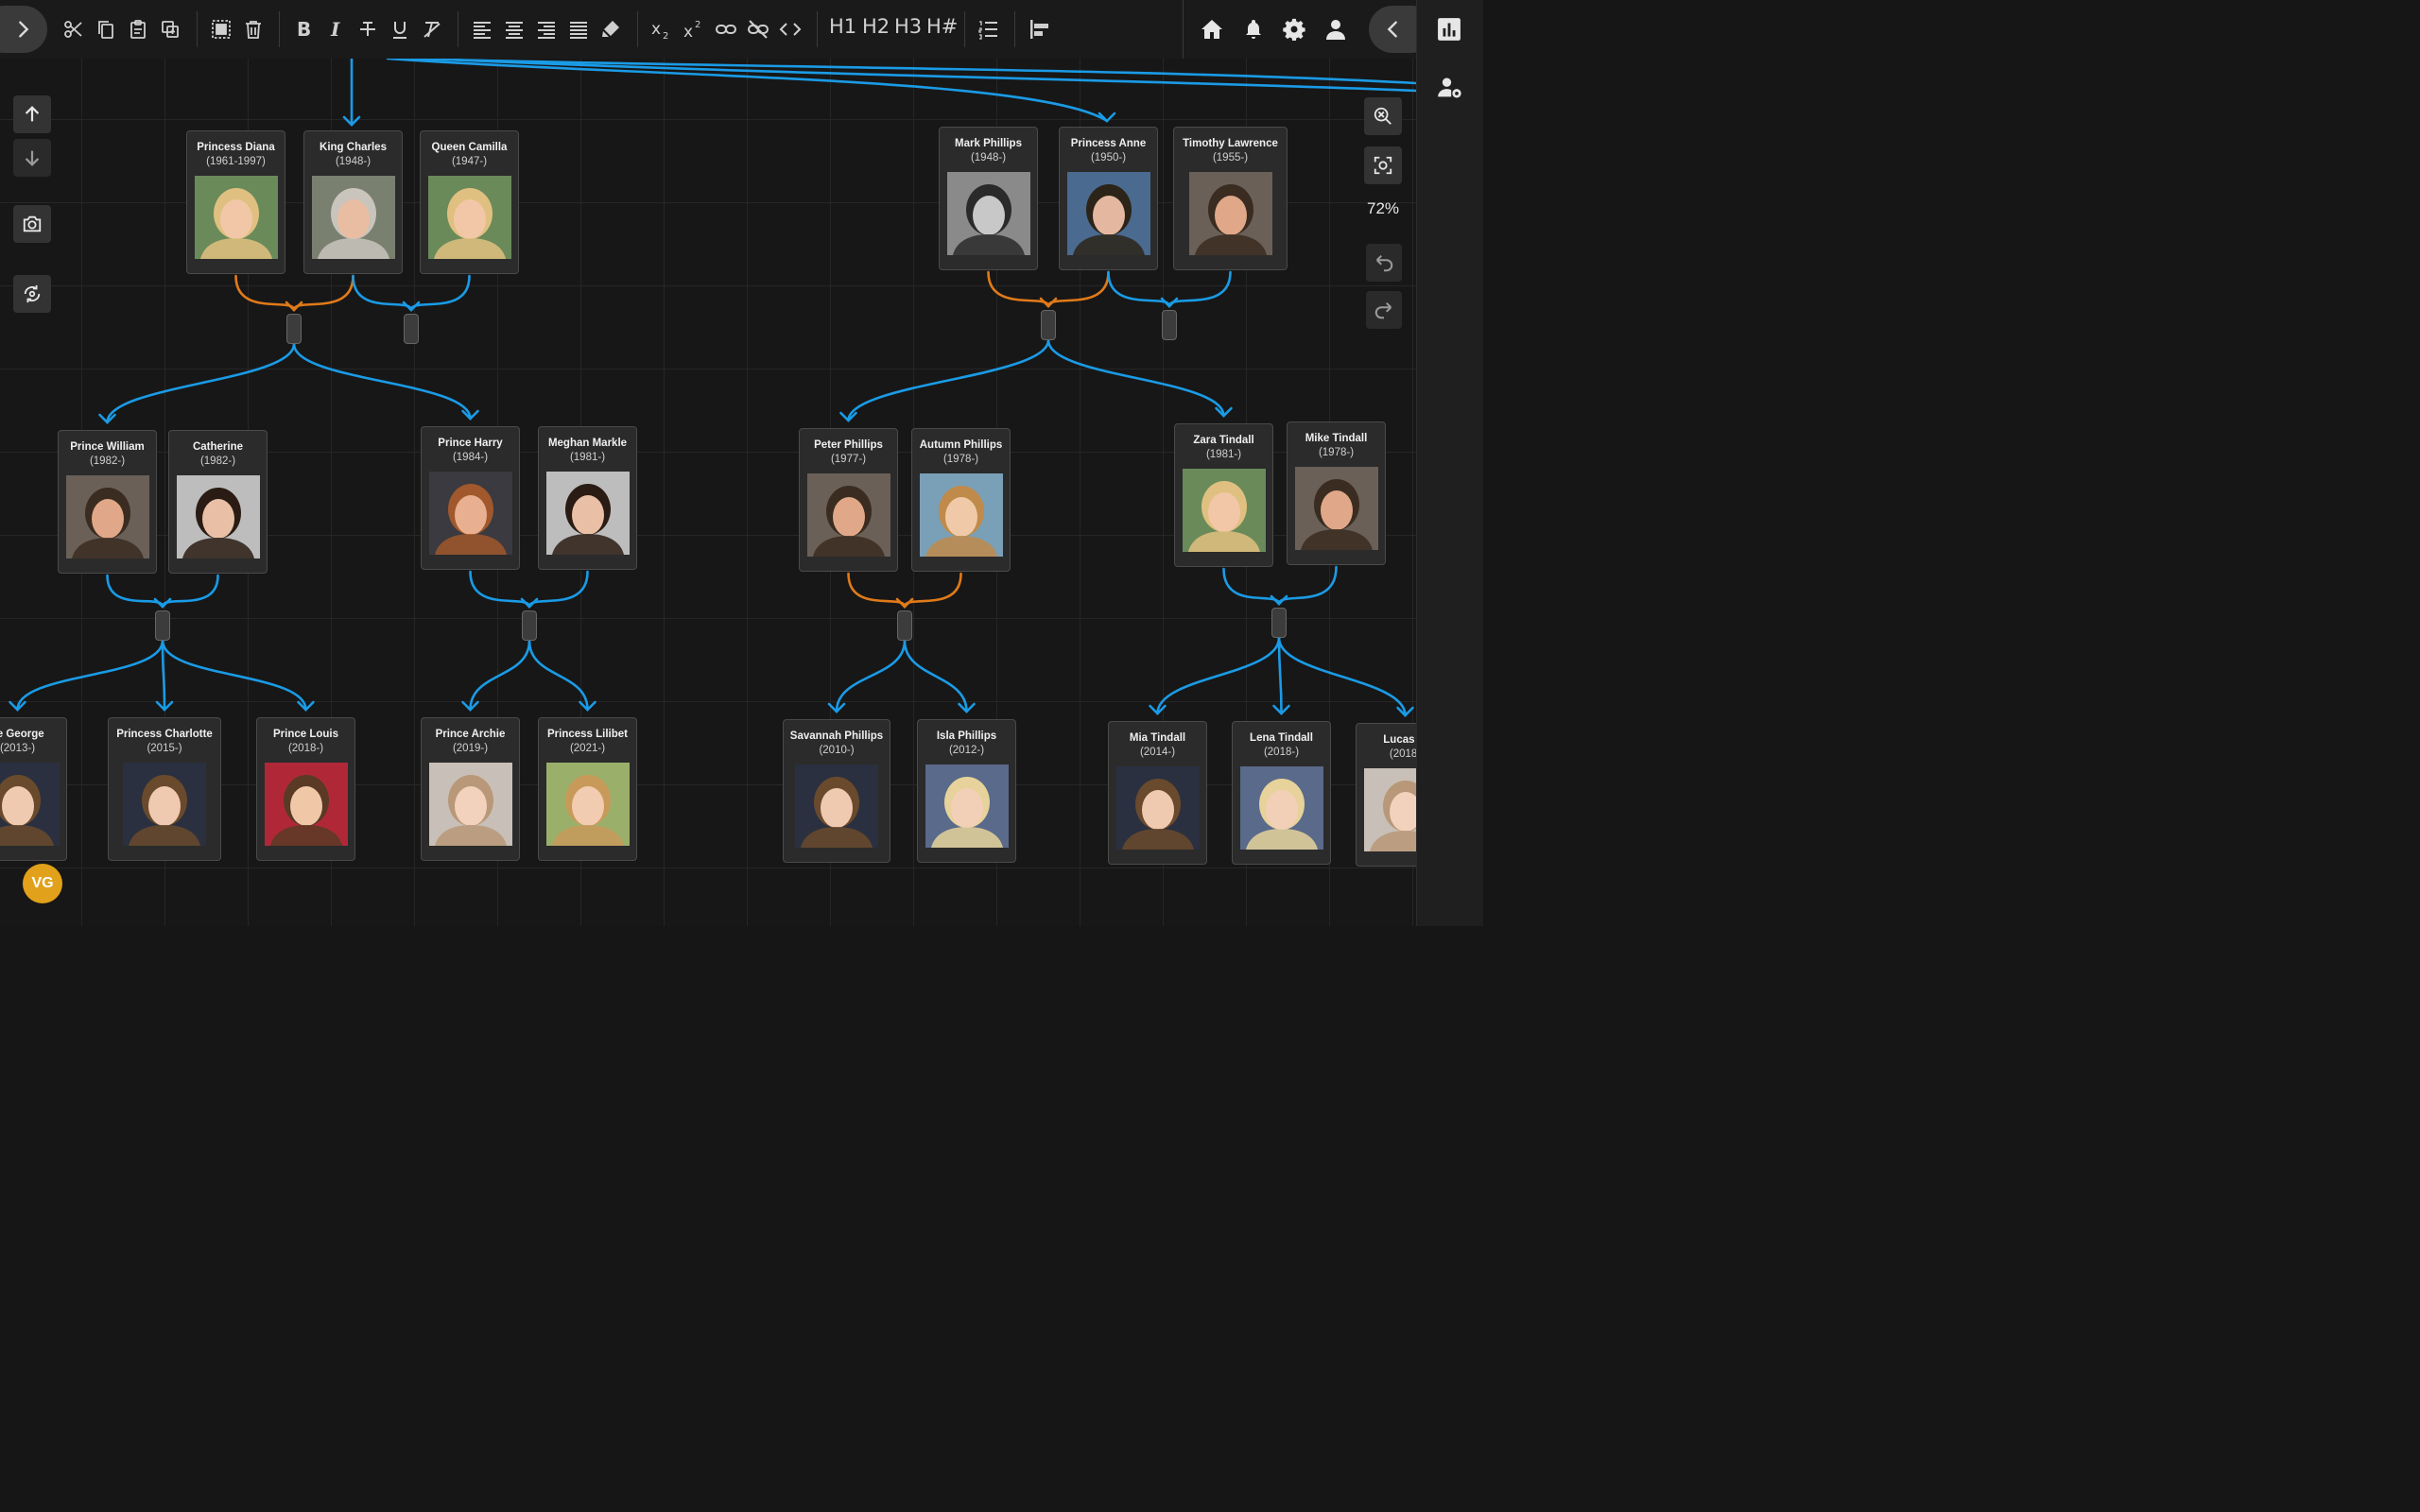 The height and width of the screenshot is (1512, 2420). I want to click on bar-chart-icon, so click(1449, 29).